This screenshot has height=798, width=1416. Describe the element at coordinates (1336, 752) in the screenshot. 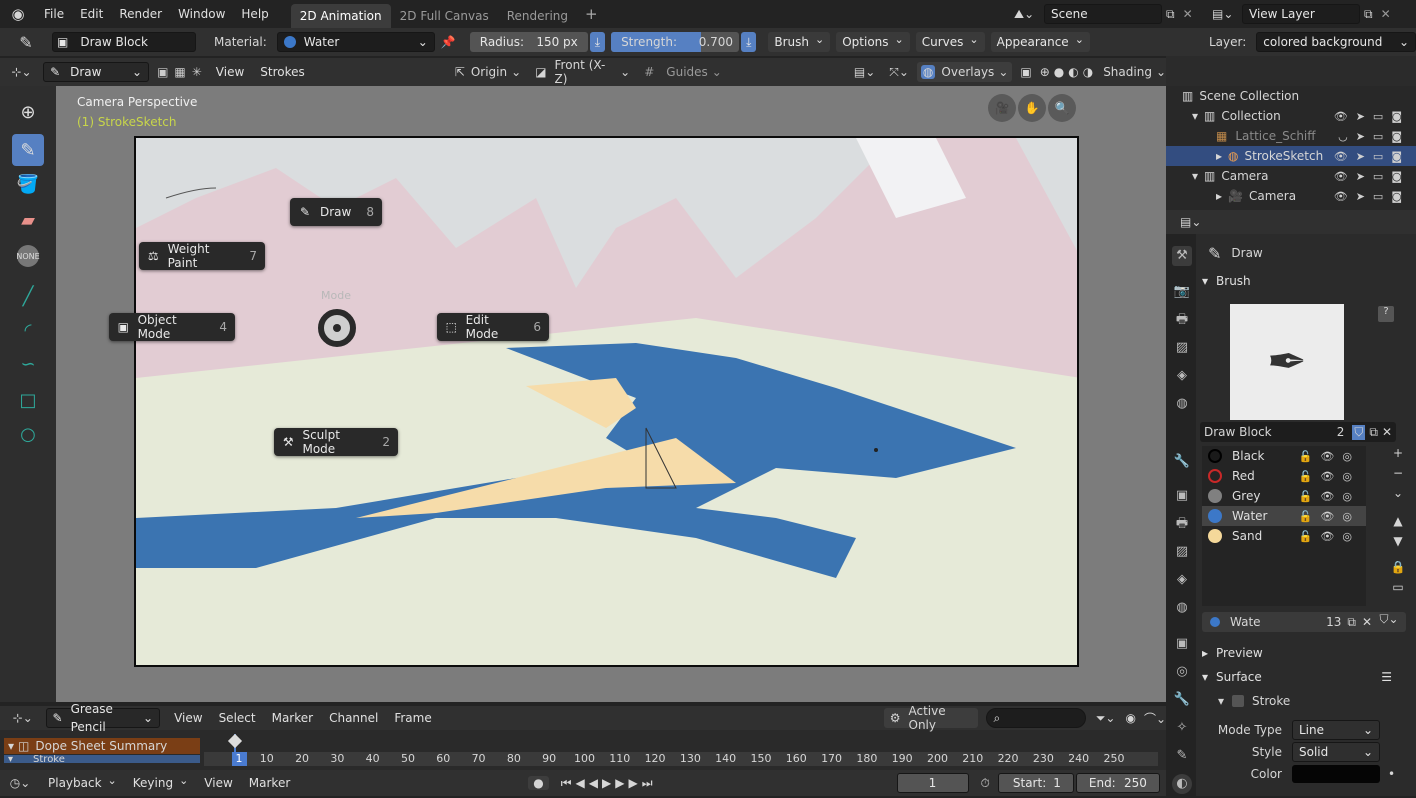

I see `style-dropdown: Solid ⌄` at that location.